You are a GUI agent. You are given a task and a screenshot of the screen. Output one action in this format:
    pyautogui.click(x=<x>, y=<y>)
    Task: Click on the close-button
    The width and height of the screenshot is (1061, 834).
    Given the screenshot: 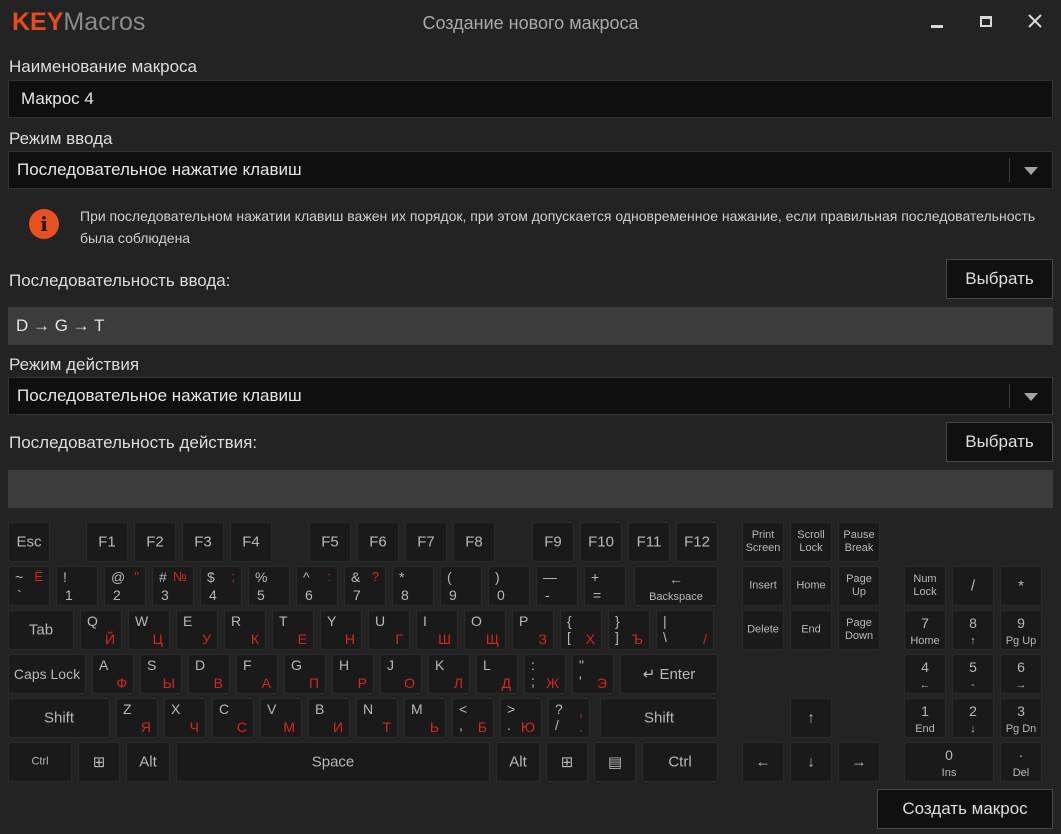 What is the action you would take?
    pyautogui.click(x=1035, y=21)
    